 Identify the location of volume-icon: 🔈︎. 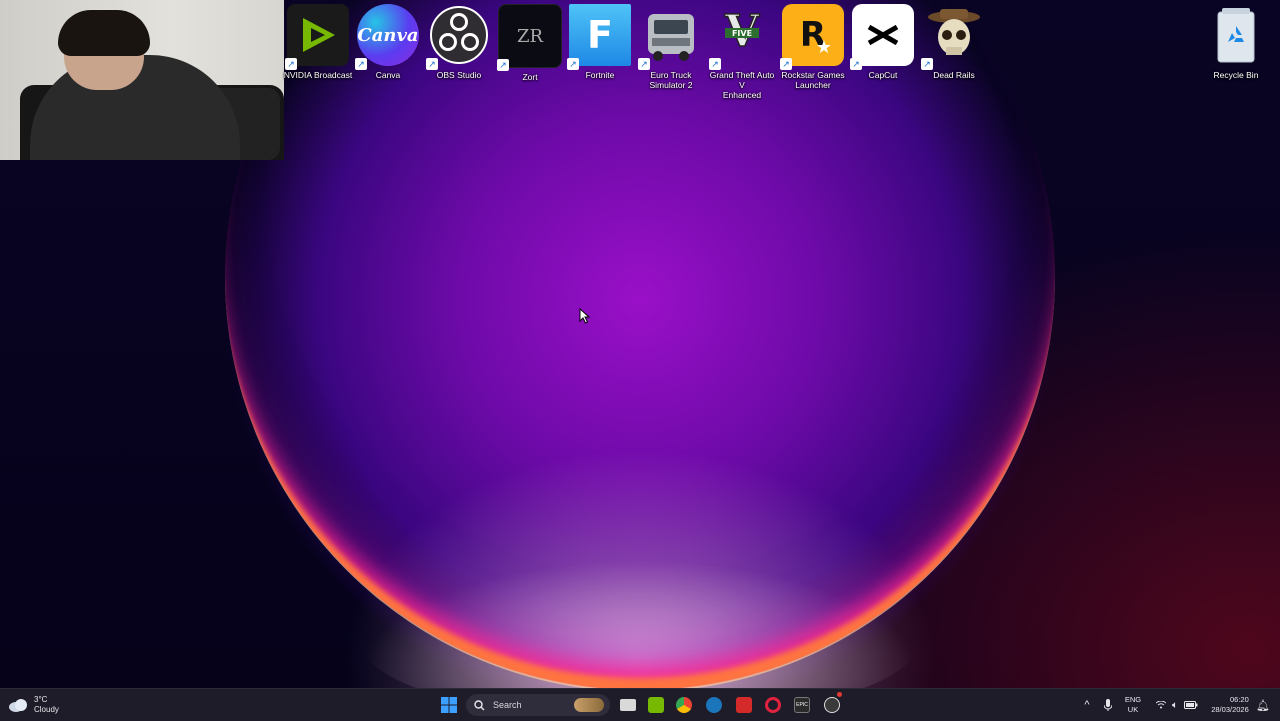
(1175, 705).